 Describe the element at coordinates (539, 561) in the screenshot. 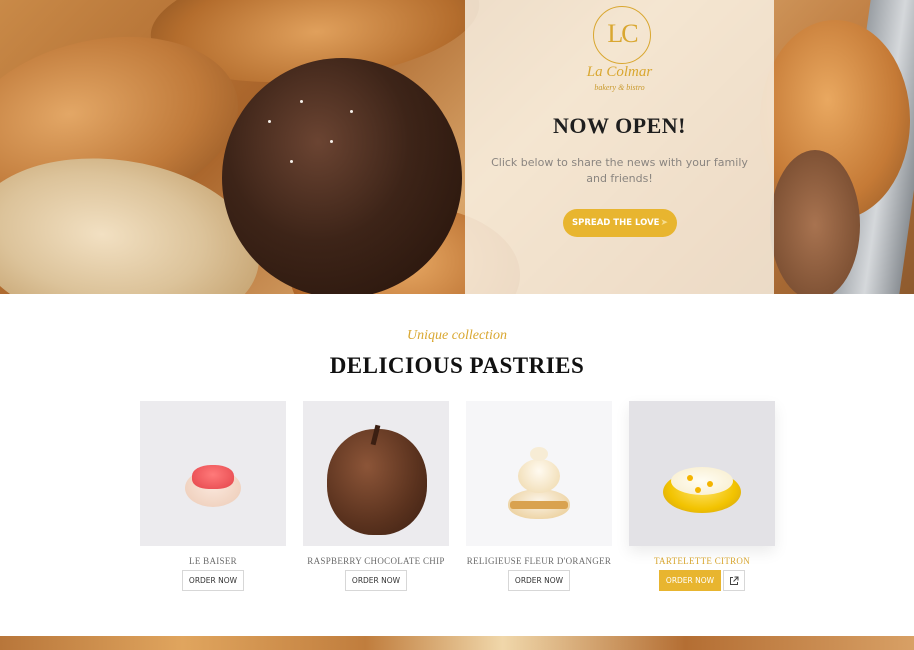

I see `product-name: RELIGIEUSE FLEUR D'ORANGER` at that location.